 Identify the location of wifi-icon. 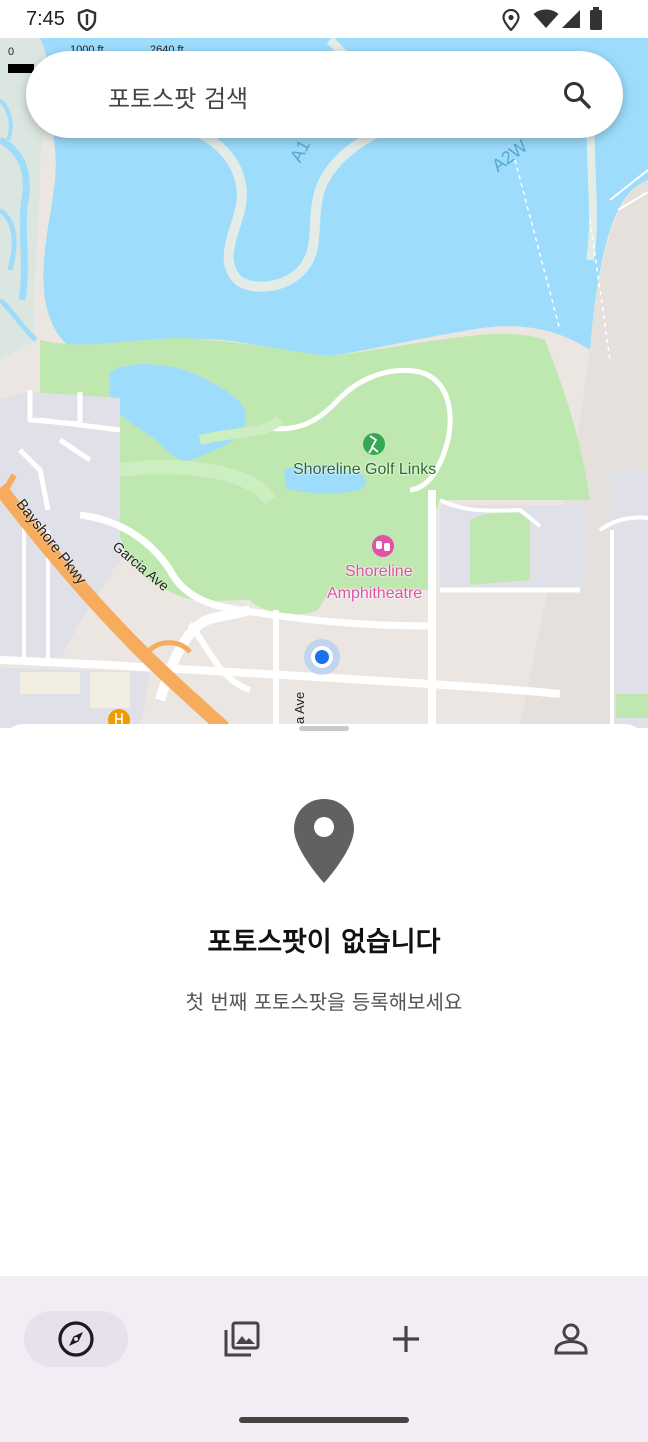
(546, 18).